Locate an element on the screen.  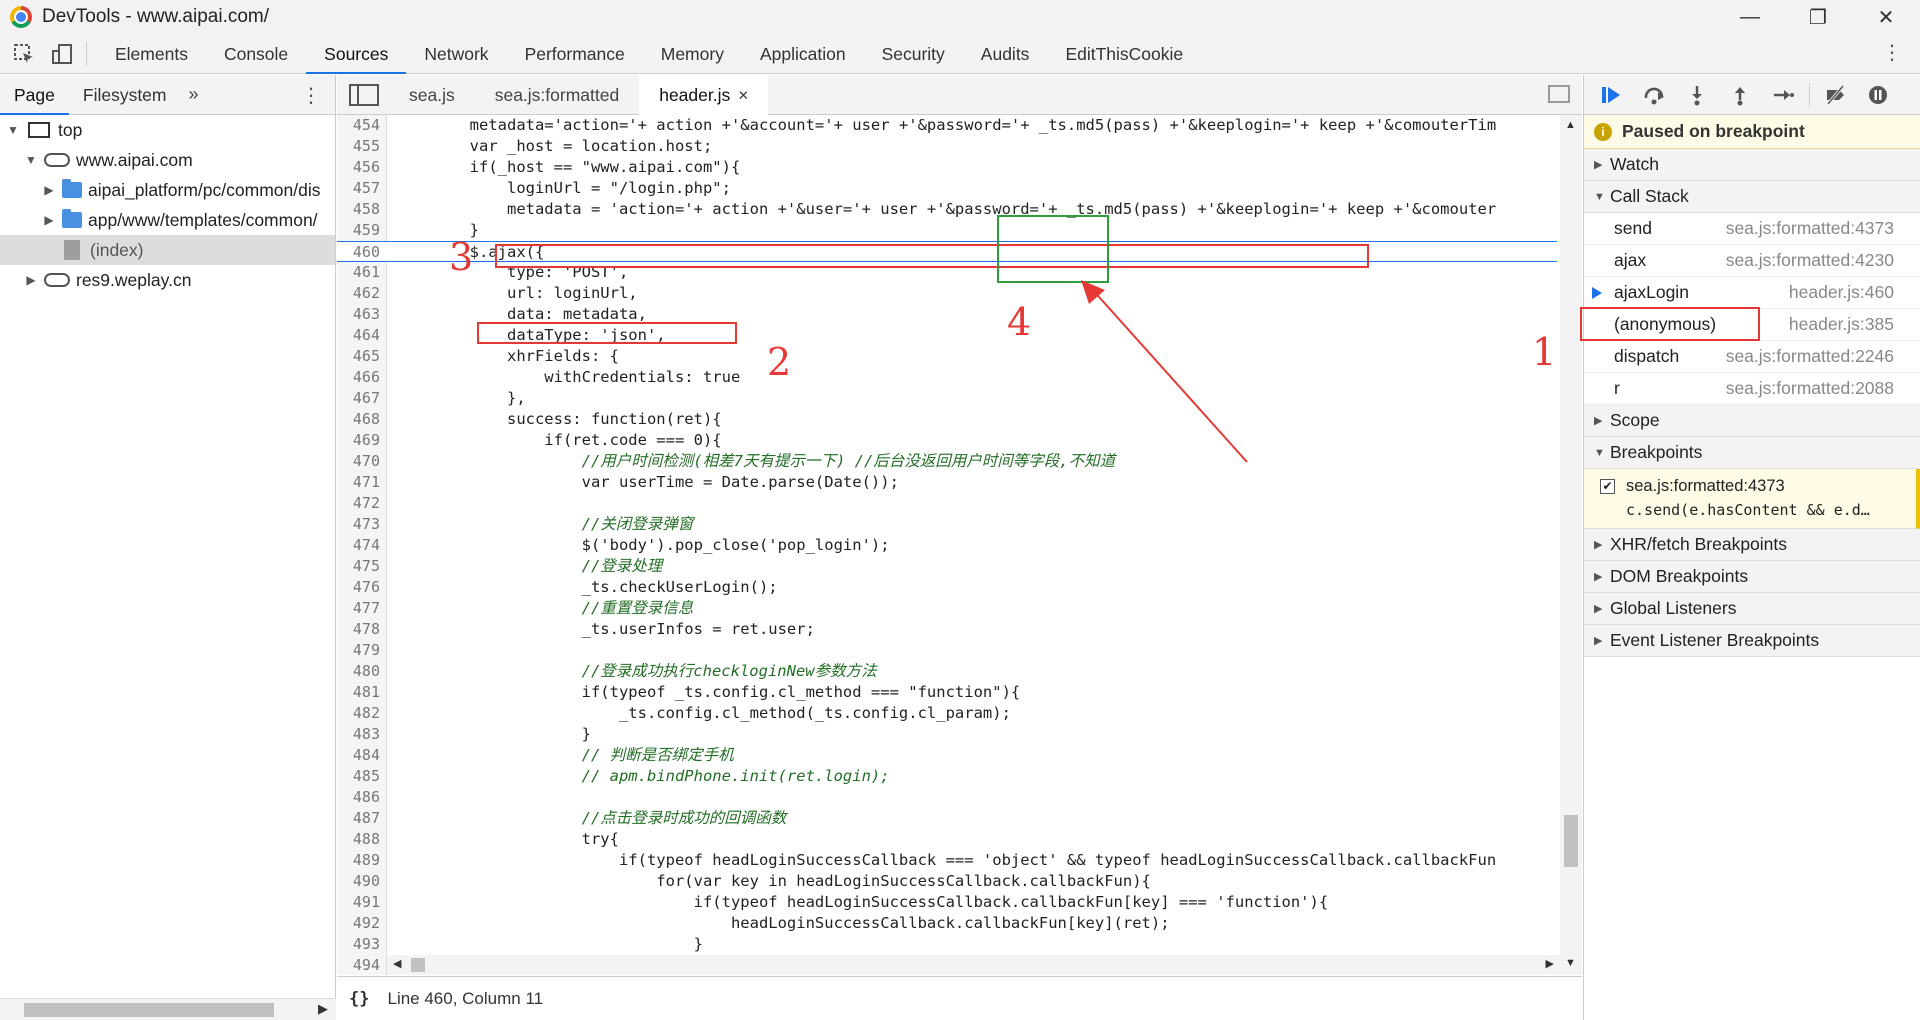
step-into-icon is located at coordinates (1697, 95).